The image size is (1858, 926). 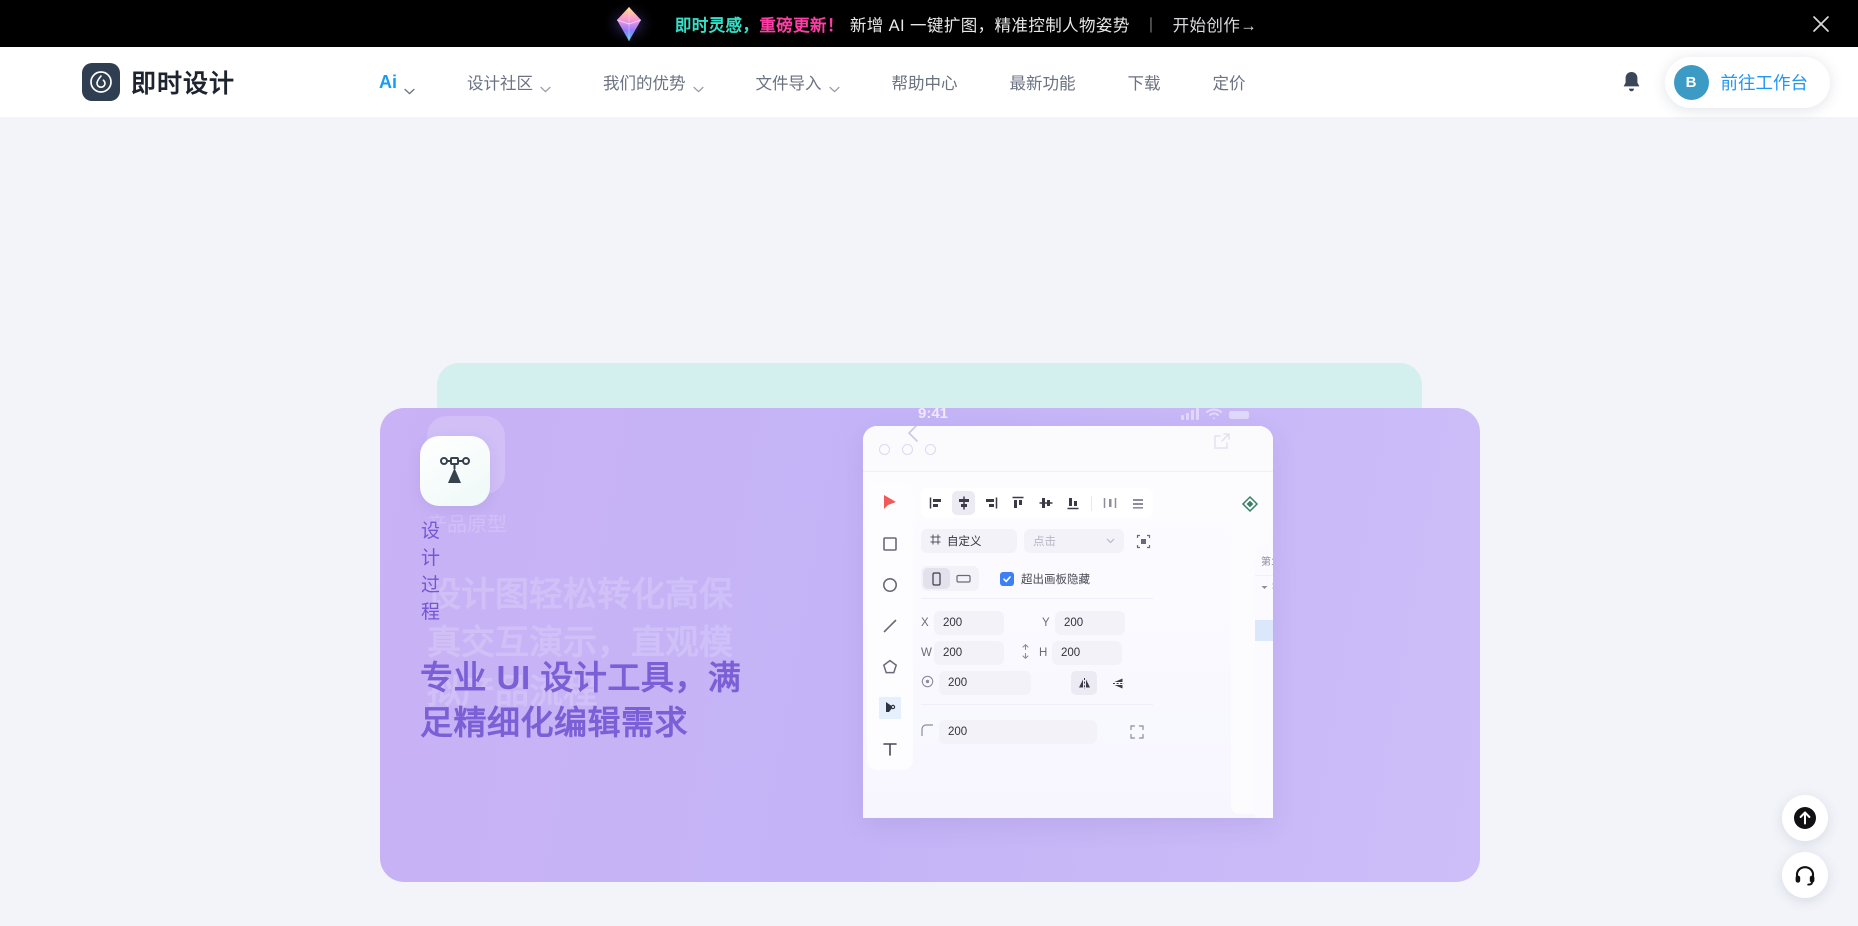 What do you see at coordinates (1137, 732) in the screenshot?
I see `independent-corners-icon` at bounding box center [1137, 732].